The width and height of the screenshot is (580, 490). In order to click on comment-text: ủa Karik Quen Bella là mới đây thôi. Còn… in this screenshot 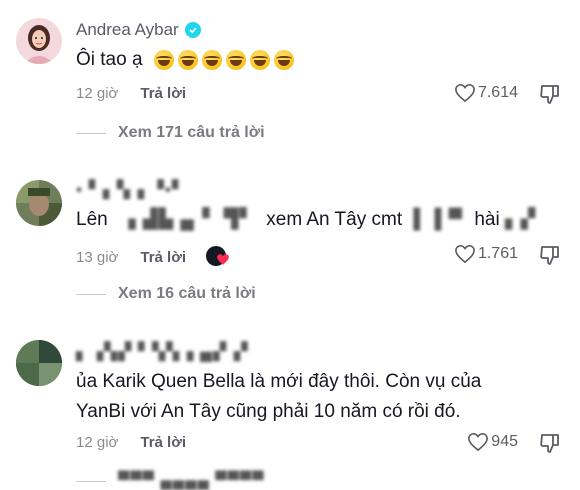, I will do `click(278, 397)`.